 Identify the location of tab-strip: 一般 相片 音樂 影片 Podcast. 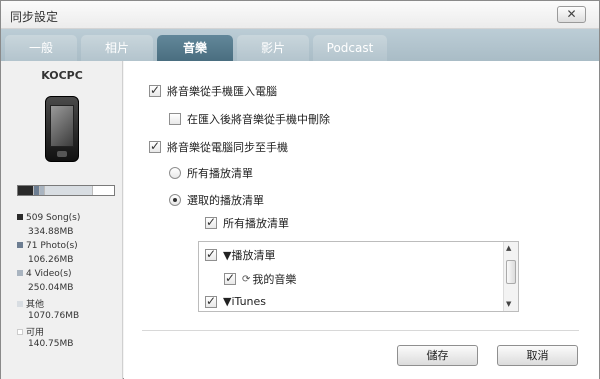
(300, 45).